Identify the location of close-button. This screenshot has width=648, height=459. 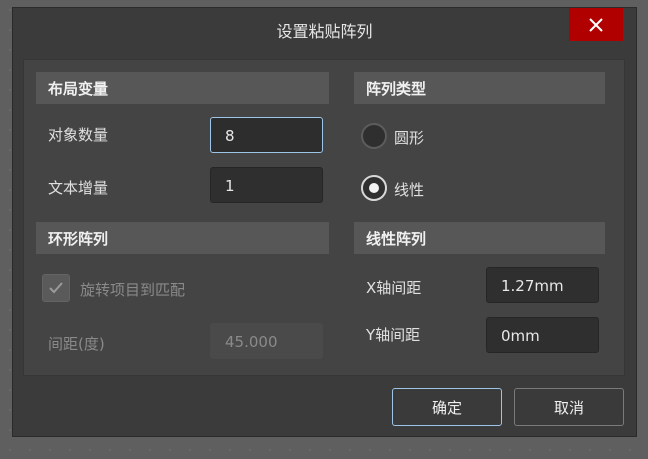
(596, 24).